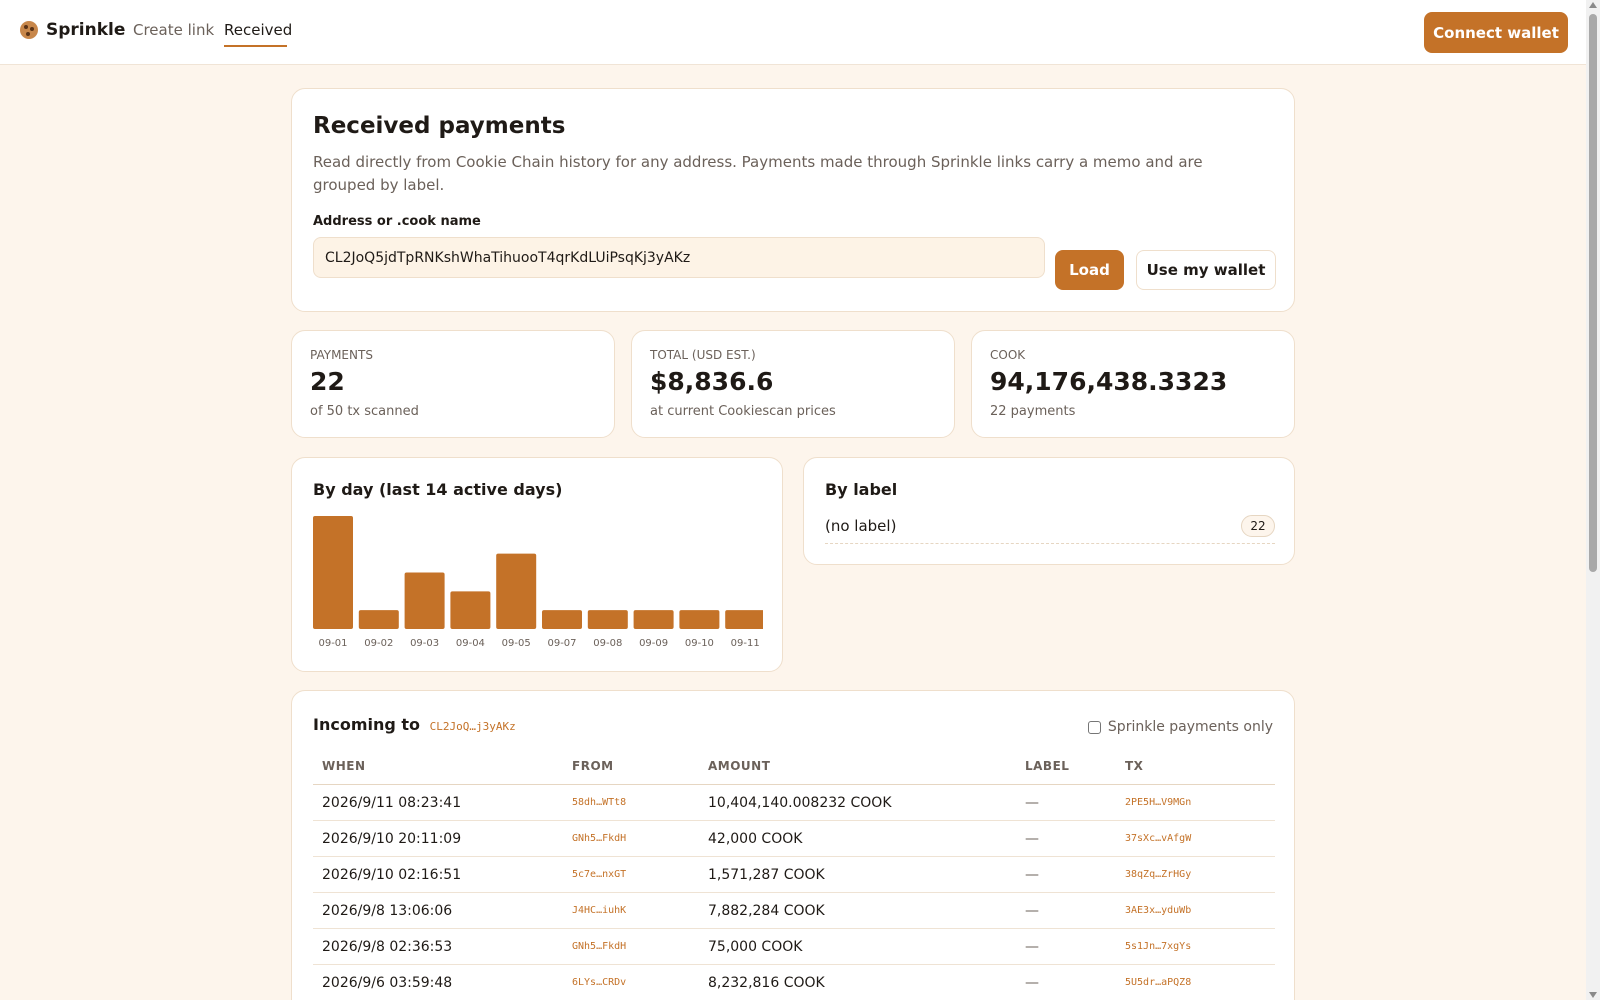 This screenshot has height=1000, width=1600. What do you see at coordinates (173, 30) in the screenshot?
I see `nav-create-link: Create link` at bounding box center [173, 30].